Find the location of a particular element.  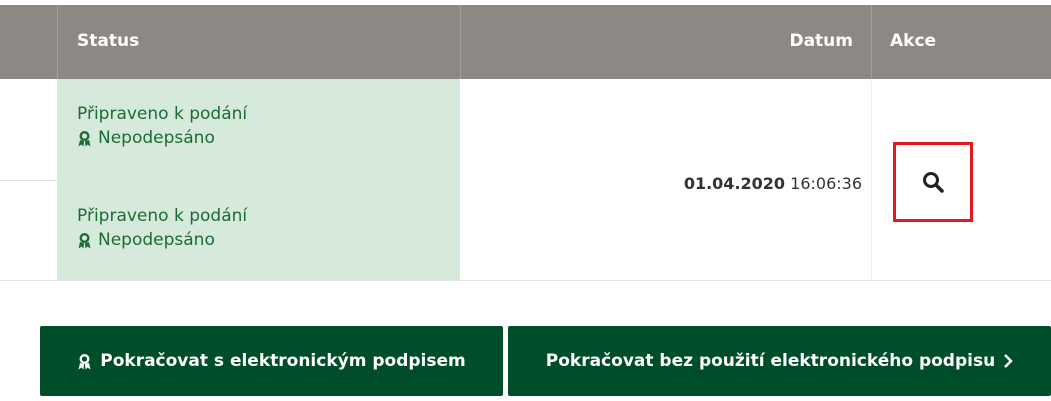

date-cell: 01.04.2020 16:06:36 is located at coordinates (773, 183).